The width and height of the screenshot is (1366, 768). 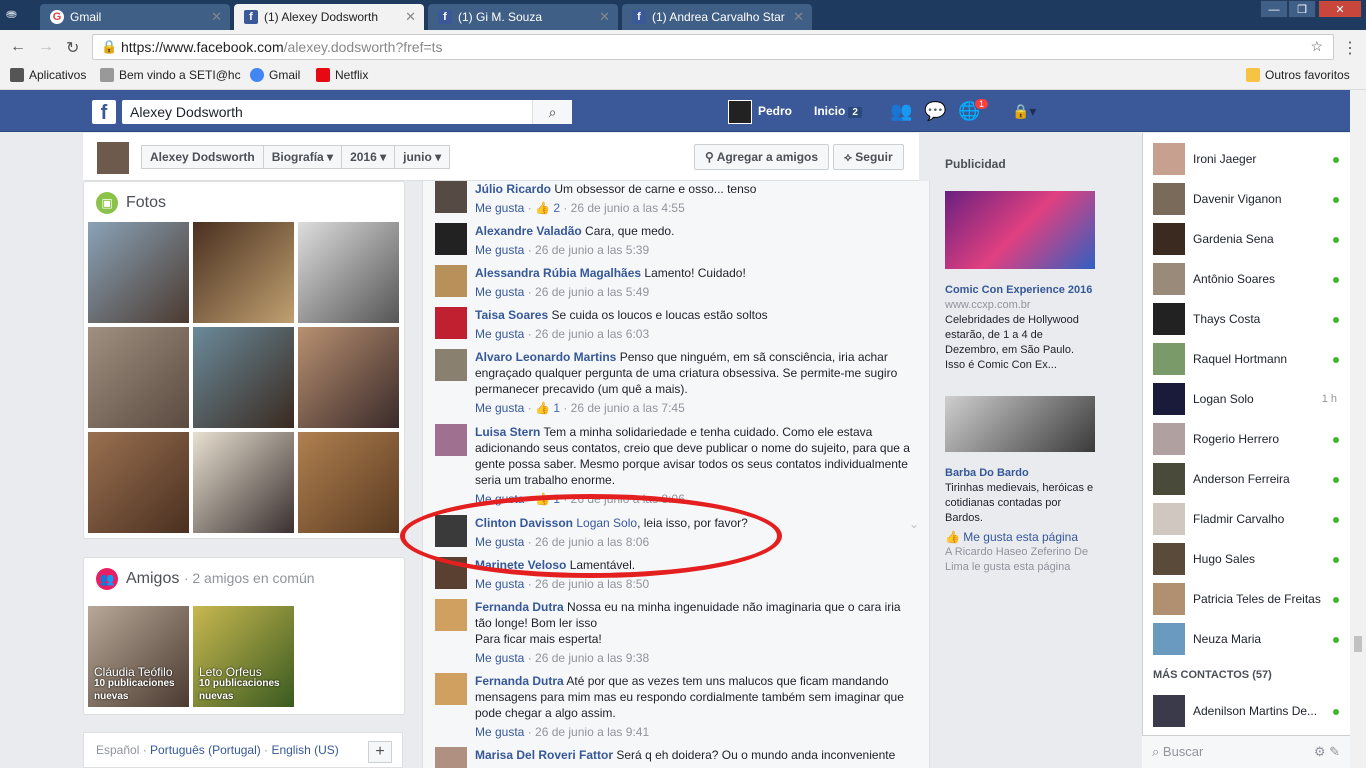 What do you see at coordinates (1248, 399) in the screenshot?
I see `chat-contact: Logan Solo 1 h` at bounding box center [1248, 399].